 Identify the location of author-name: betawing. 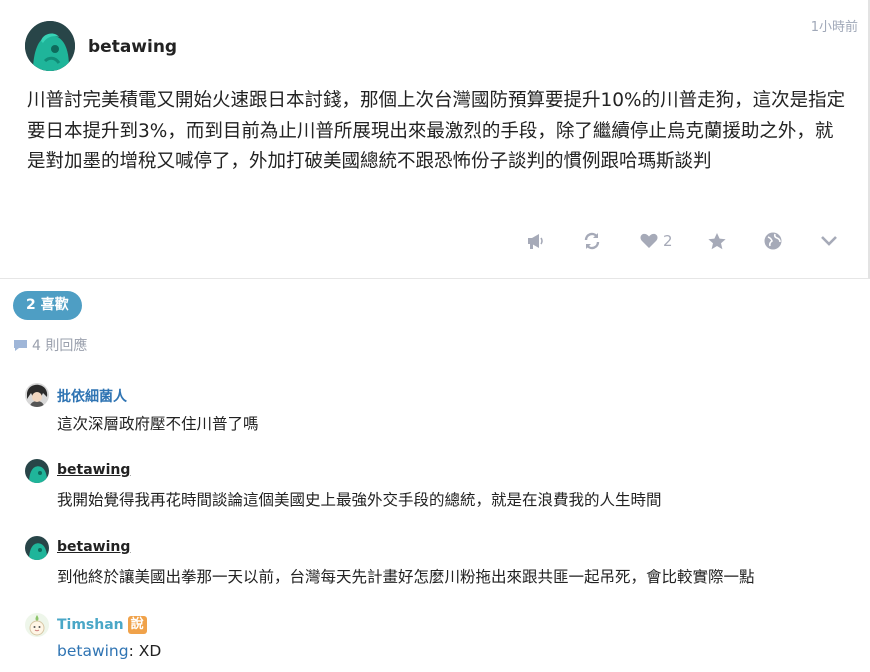
(132, 47).